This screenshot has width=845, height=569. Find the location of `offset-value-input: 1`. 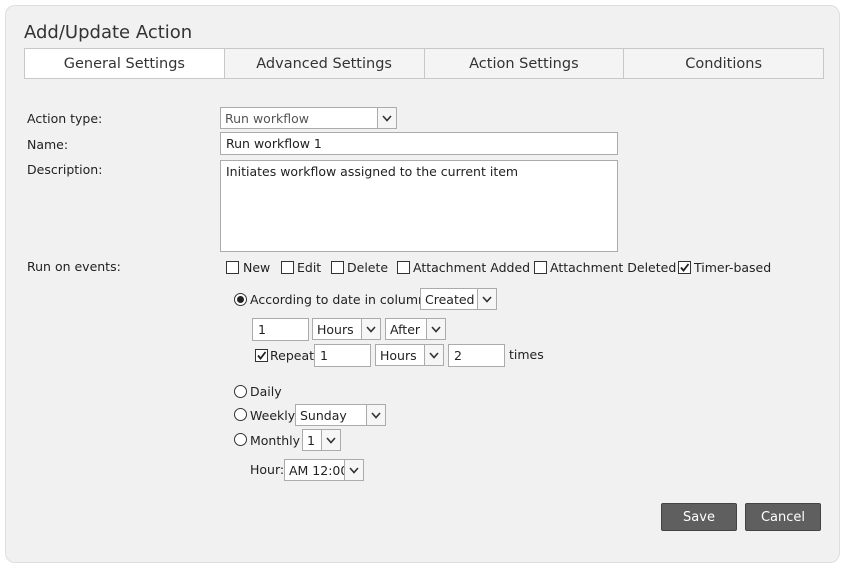

offset-value-input: 1 is located at coordinates (280, 329).